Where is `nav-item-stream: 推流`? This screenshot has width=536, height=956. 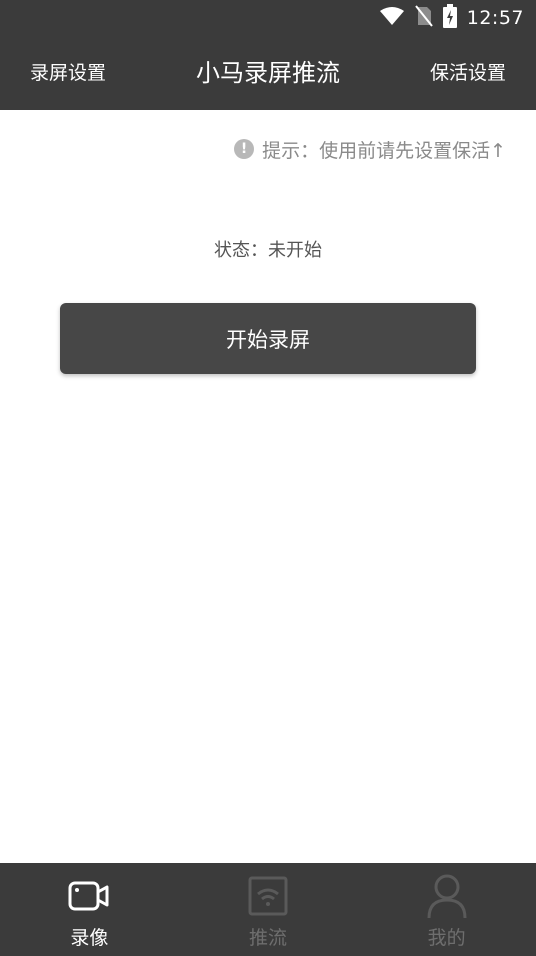
nav-item-stream: 推流 is located at coordinates (268, 909).